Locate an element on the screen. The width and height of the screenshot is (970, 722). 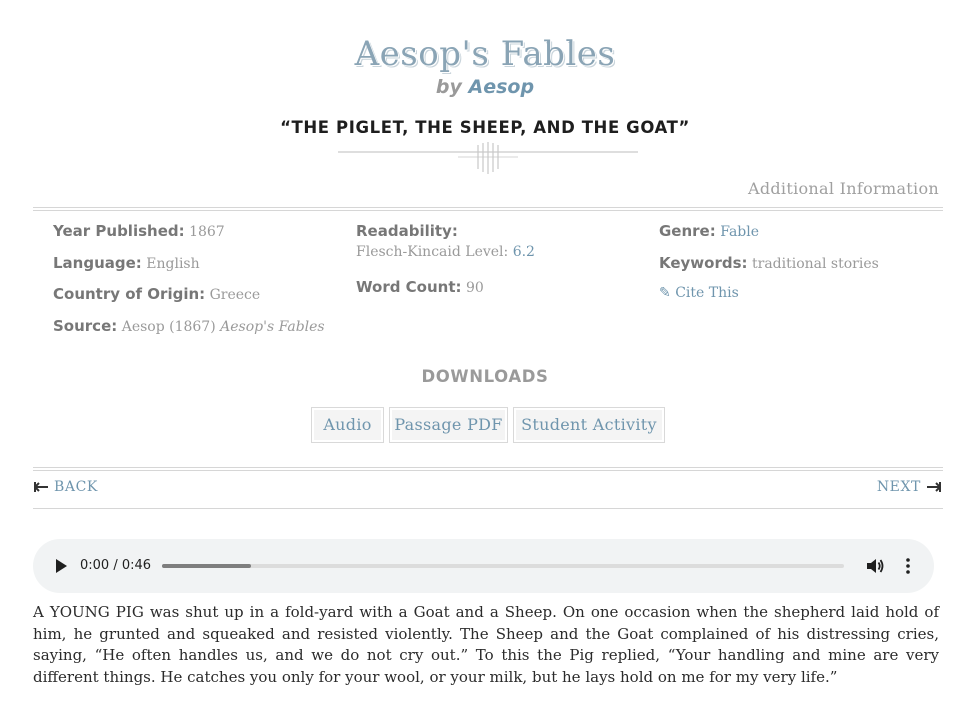
wordcount-label: Word Count: is located at coordinates (409, 287).